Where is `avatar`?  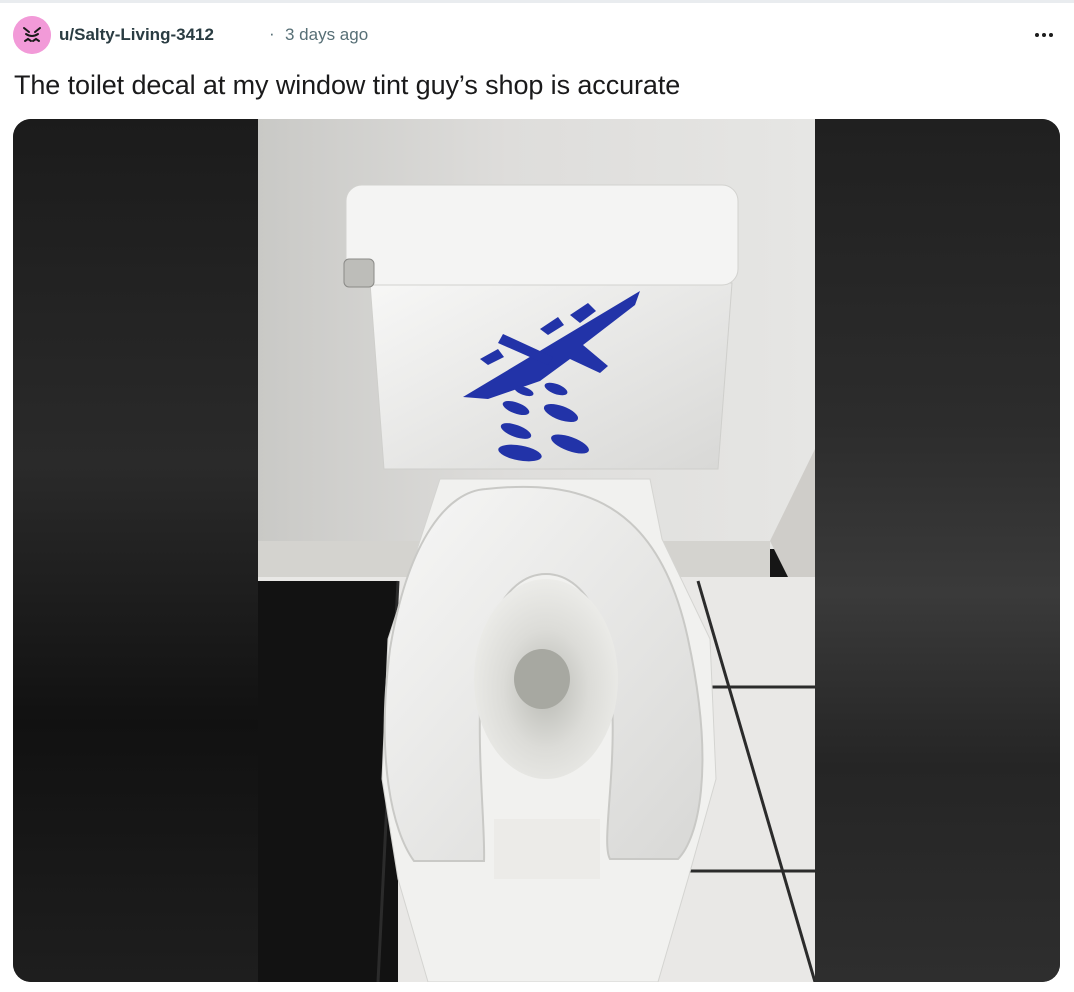
avatar is located at coordinates (32, 35).